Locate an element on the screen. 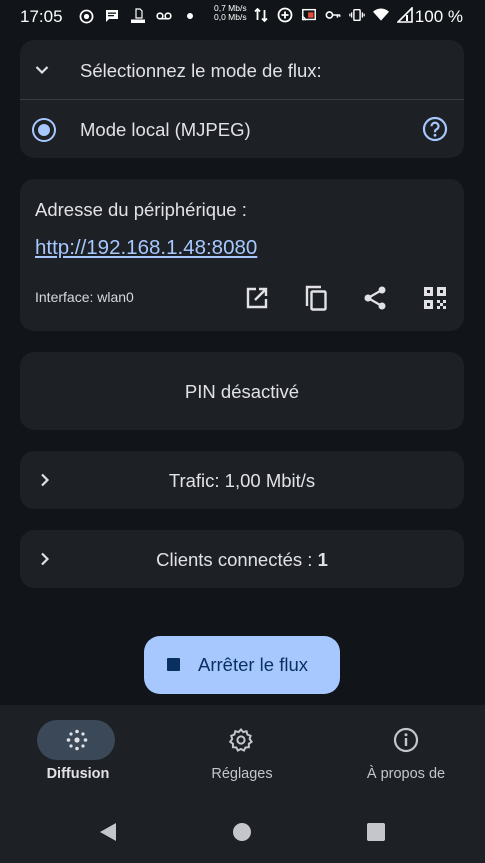 The width and height of the screenshot is (485, 863). nav-item-diffusion: Diffusion is located at coordinates (79, 752).